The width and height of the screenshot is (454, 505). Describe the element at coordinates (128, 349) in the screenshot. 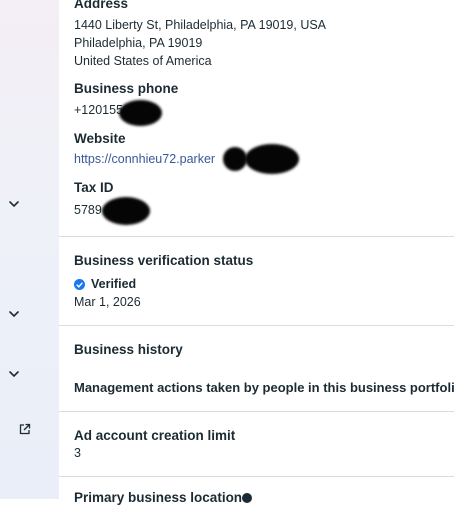

I see `history-title: Business history` at that location.